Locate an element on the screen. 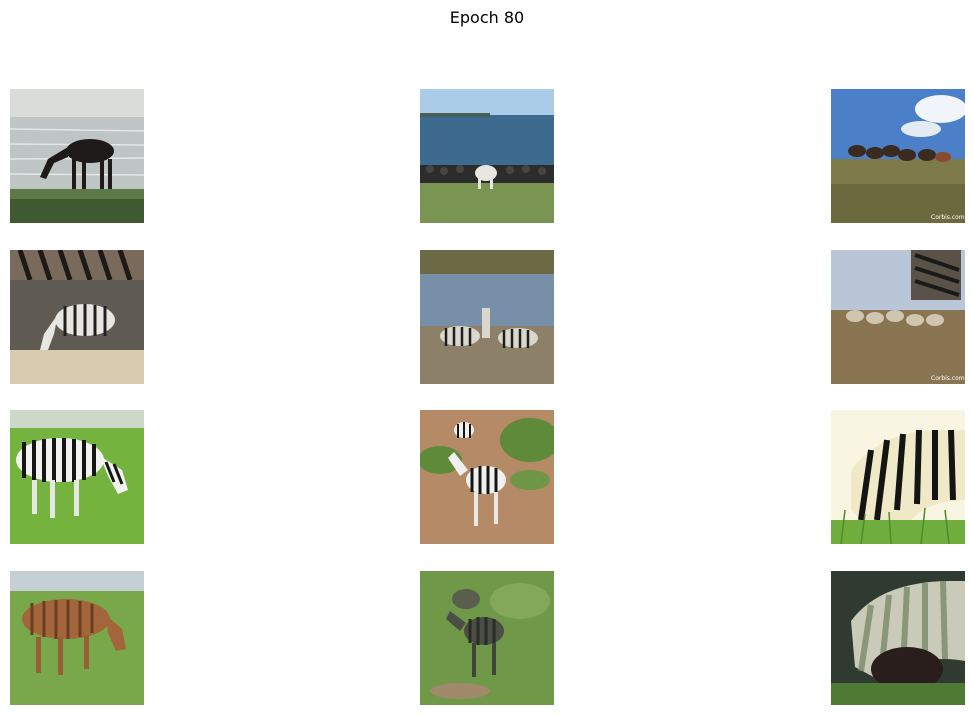 This screenshot has width=974, height=715. image-tile-generated-horse-head is located at coordinates (898, 638).